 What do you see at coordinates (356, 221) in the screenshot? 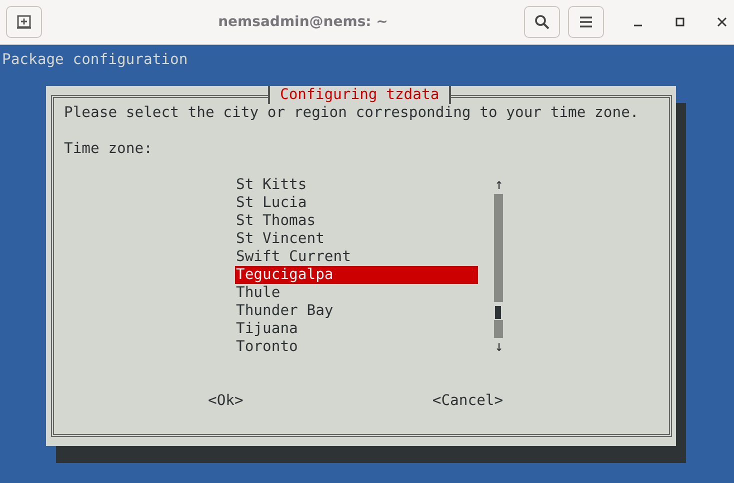
I see `list-item: St Thomas` at bounding box center [356, 221].